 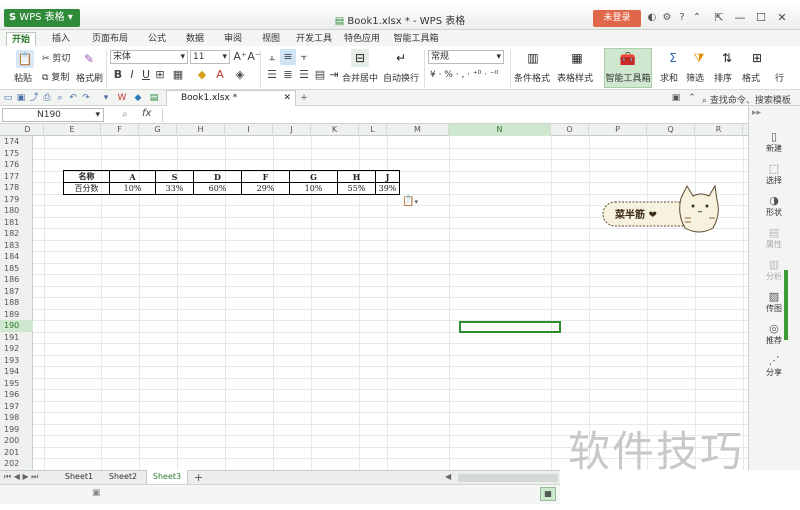 What do you see at coordinates (174, 188) in the screenshot?
I see `table-cell: 33%` at bounding box center [174, 188].